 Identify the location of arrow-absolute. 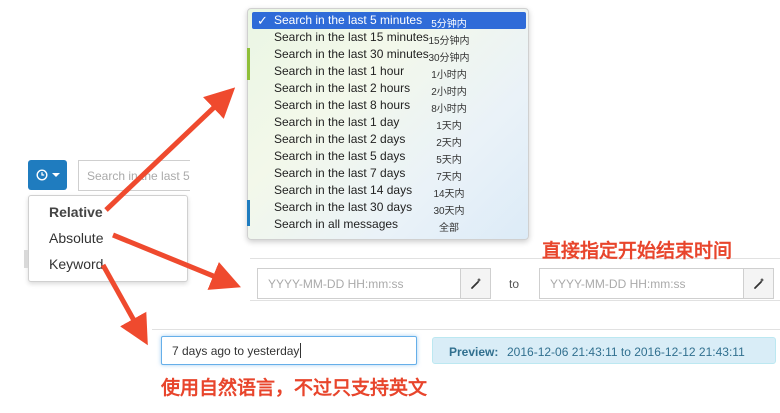
(176, 261).